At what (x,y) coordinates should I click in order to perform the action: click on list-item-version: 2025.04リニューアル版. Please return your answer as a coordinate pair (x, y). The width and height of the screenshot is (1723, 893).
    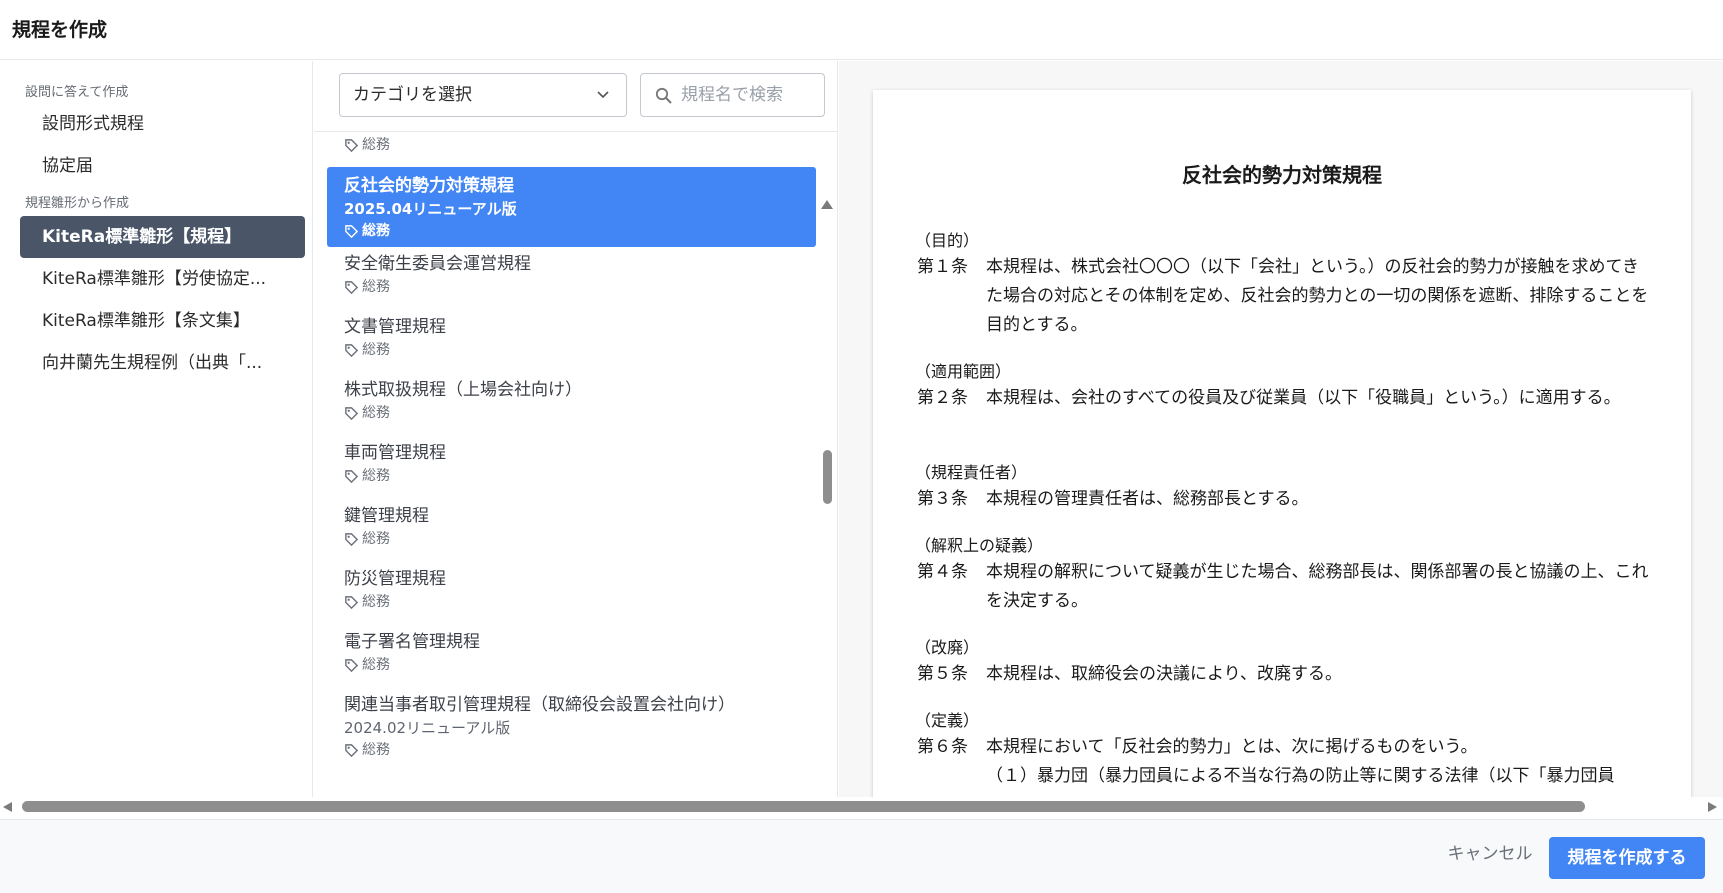
    Looking at the image, I should click on (430, 209).